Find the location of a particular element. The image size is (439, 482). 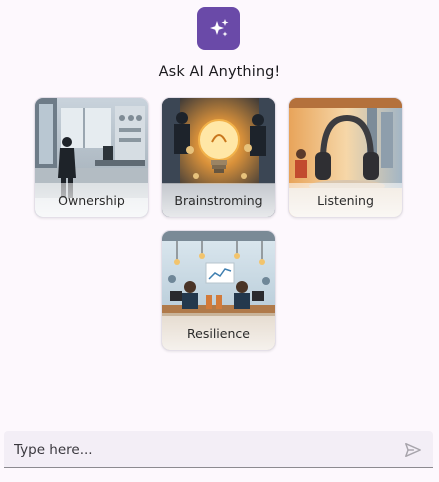

message-input is located at coordinates (194, 449).